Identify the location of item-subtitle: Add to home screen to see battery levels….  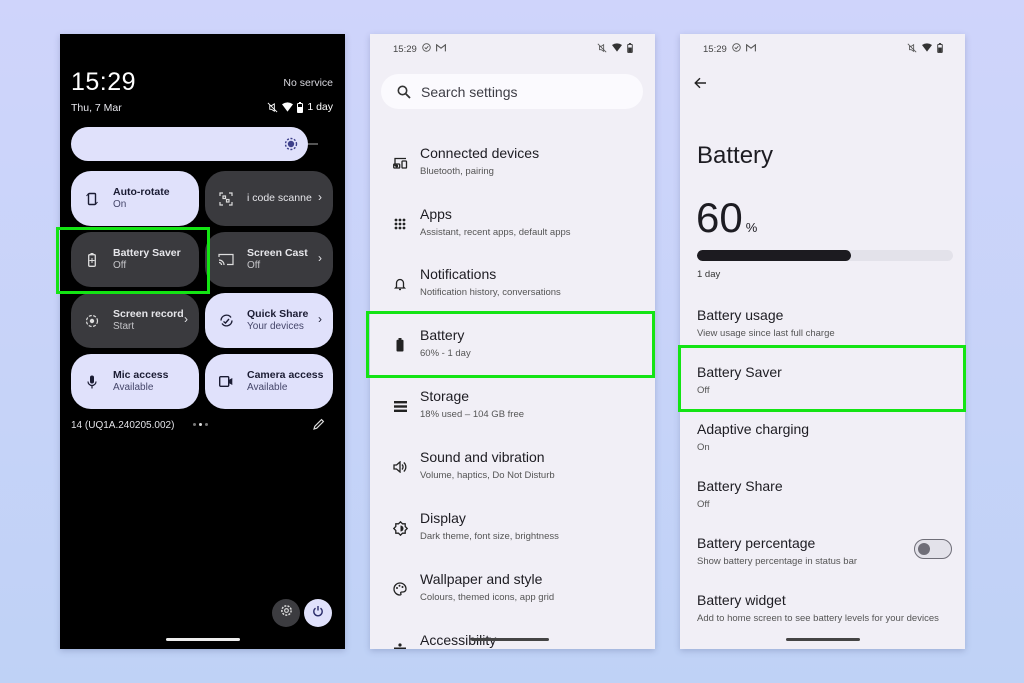
(818, 618).